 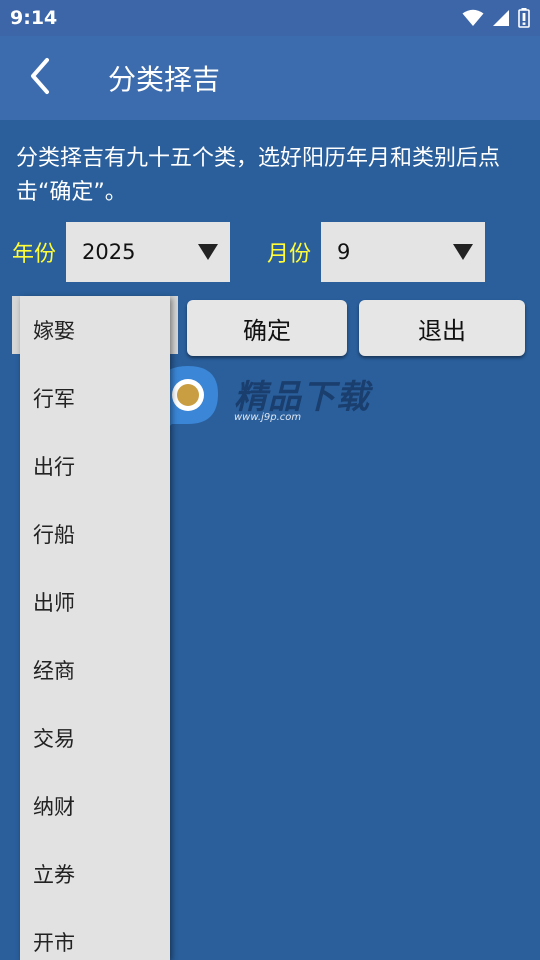 What do you see at coordinates (95, 534) in the screenshot?
I see `list-item: 行船` at bounding box center [95, 534].